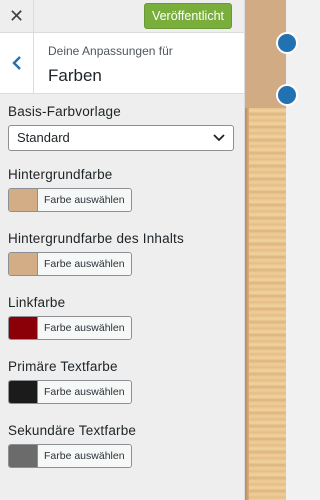 The width and height of the screenshot is (320, 500). Describe the element at coordinates (187, 16) in the screenshot. I see `publish-button: Veröffentlicht` at that location.